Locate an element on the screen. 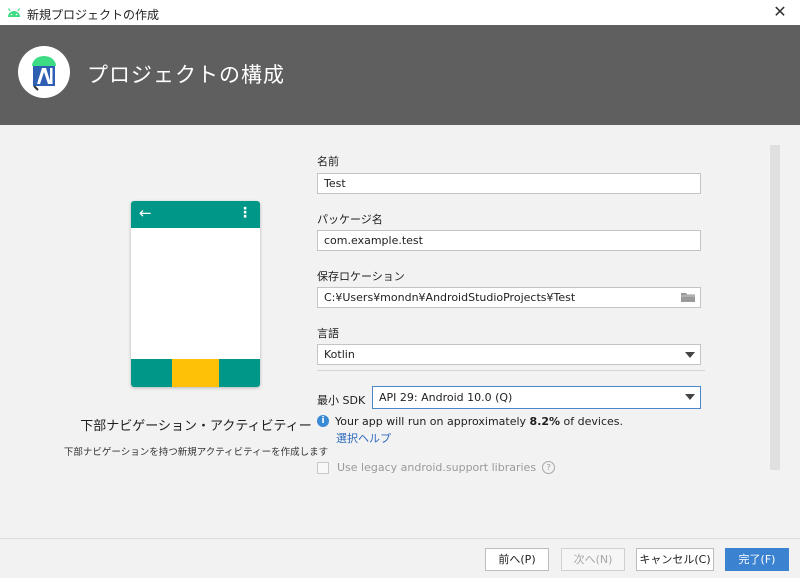 The image size is (800, 578). legacy-support-label: Use legacy android.support libraries is located at coordinates (437, 467).